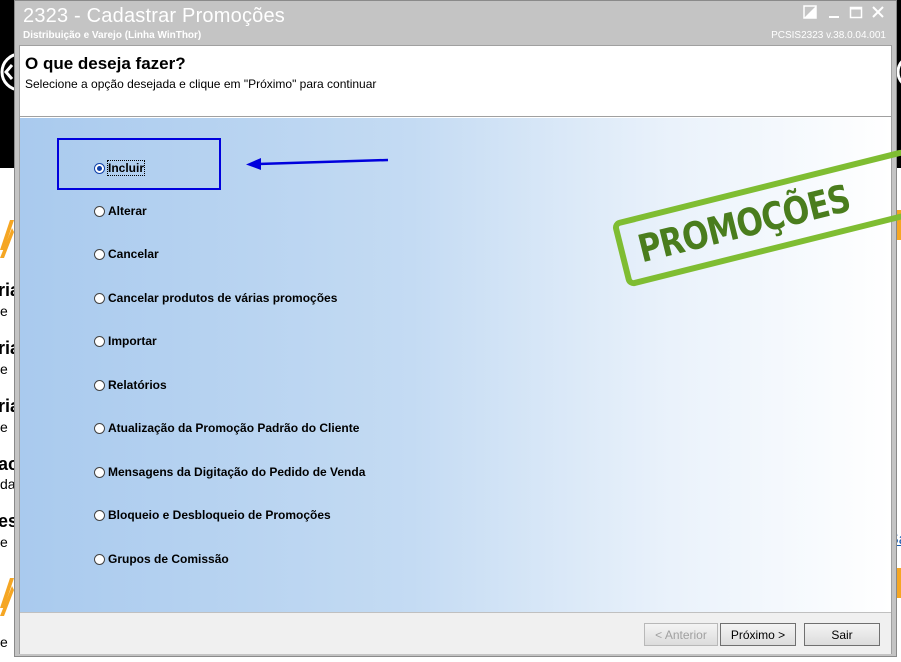 The height and width of the screenshot is (662, 901). I want to click on option-incluir: Incluir, so click(120, 168).